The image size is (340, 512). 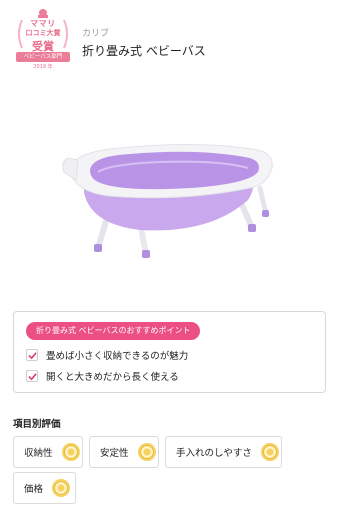 What do you see at coordinates (95, 32) in the screenshot?
I see `brand-name: カリブ` at bounding box center [95, 32].